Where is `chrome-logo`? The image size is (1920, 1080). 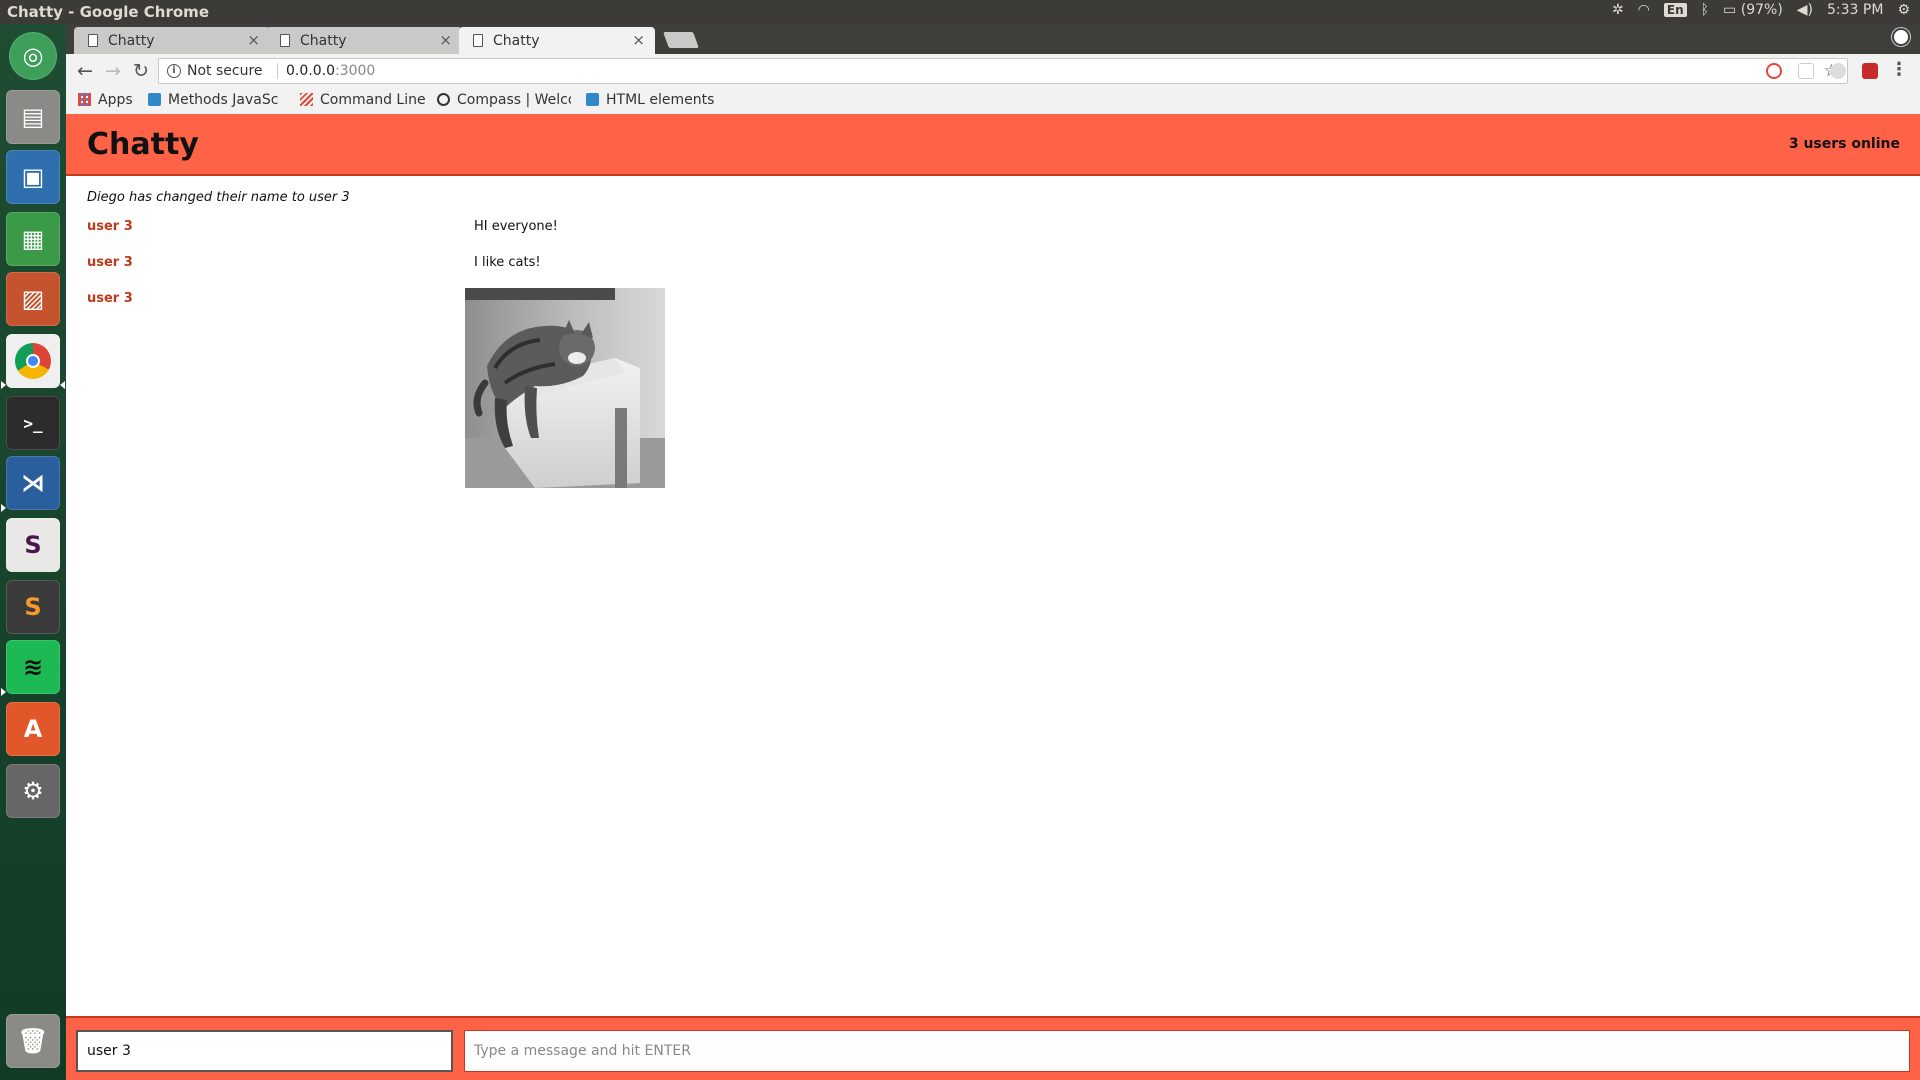 chrome-logo is located at coordinates (33, 361).